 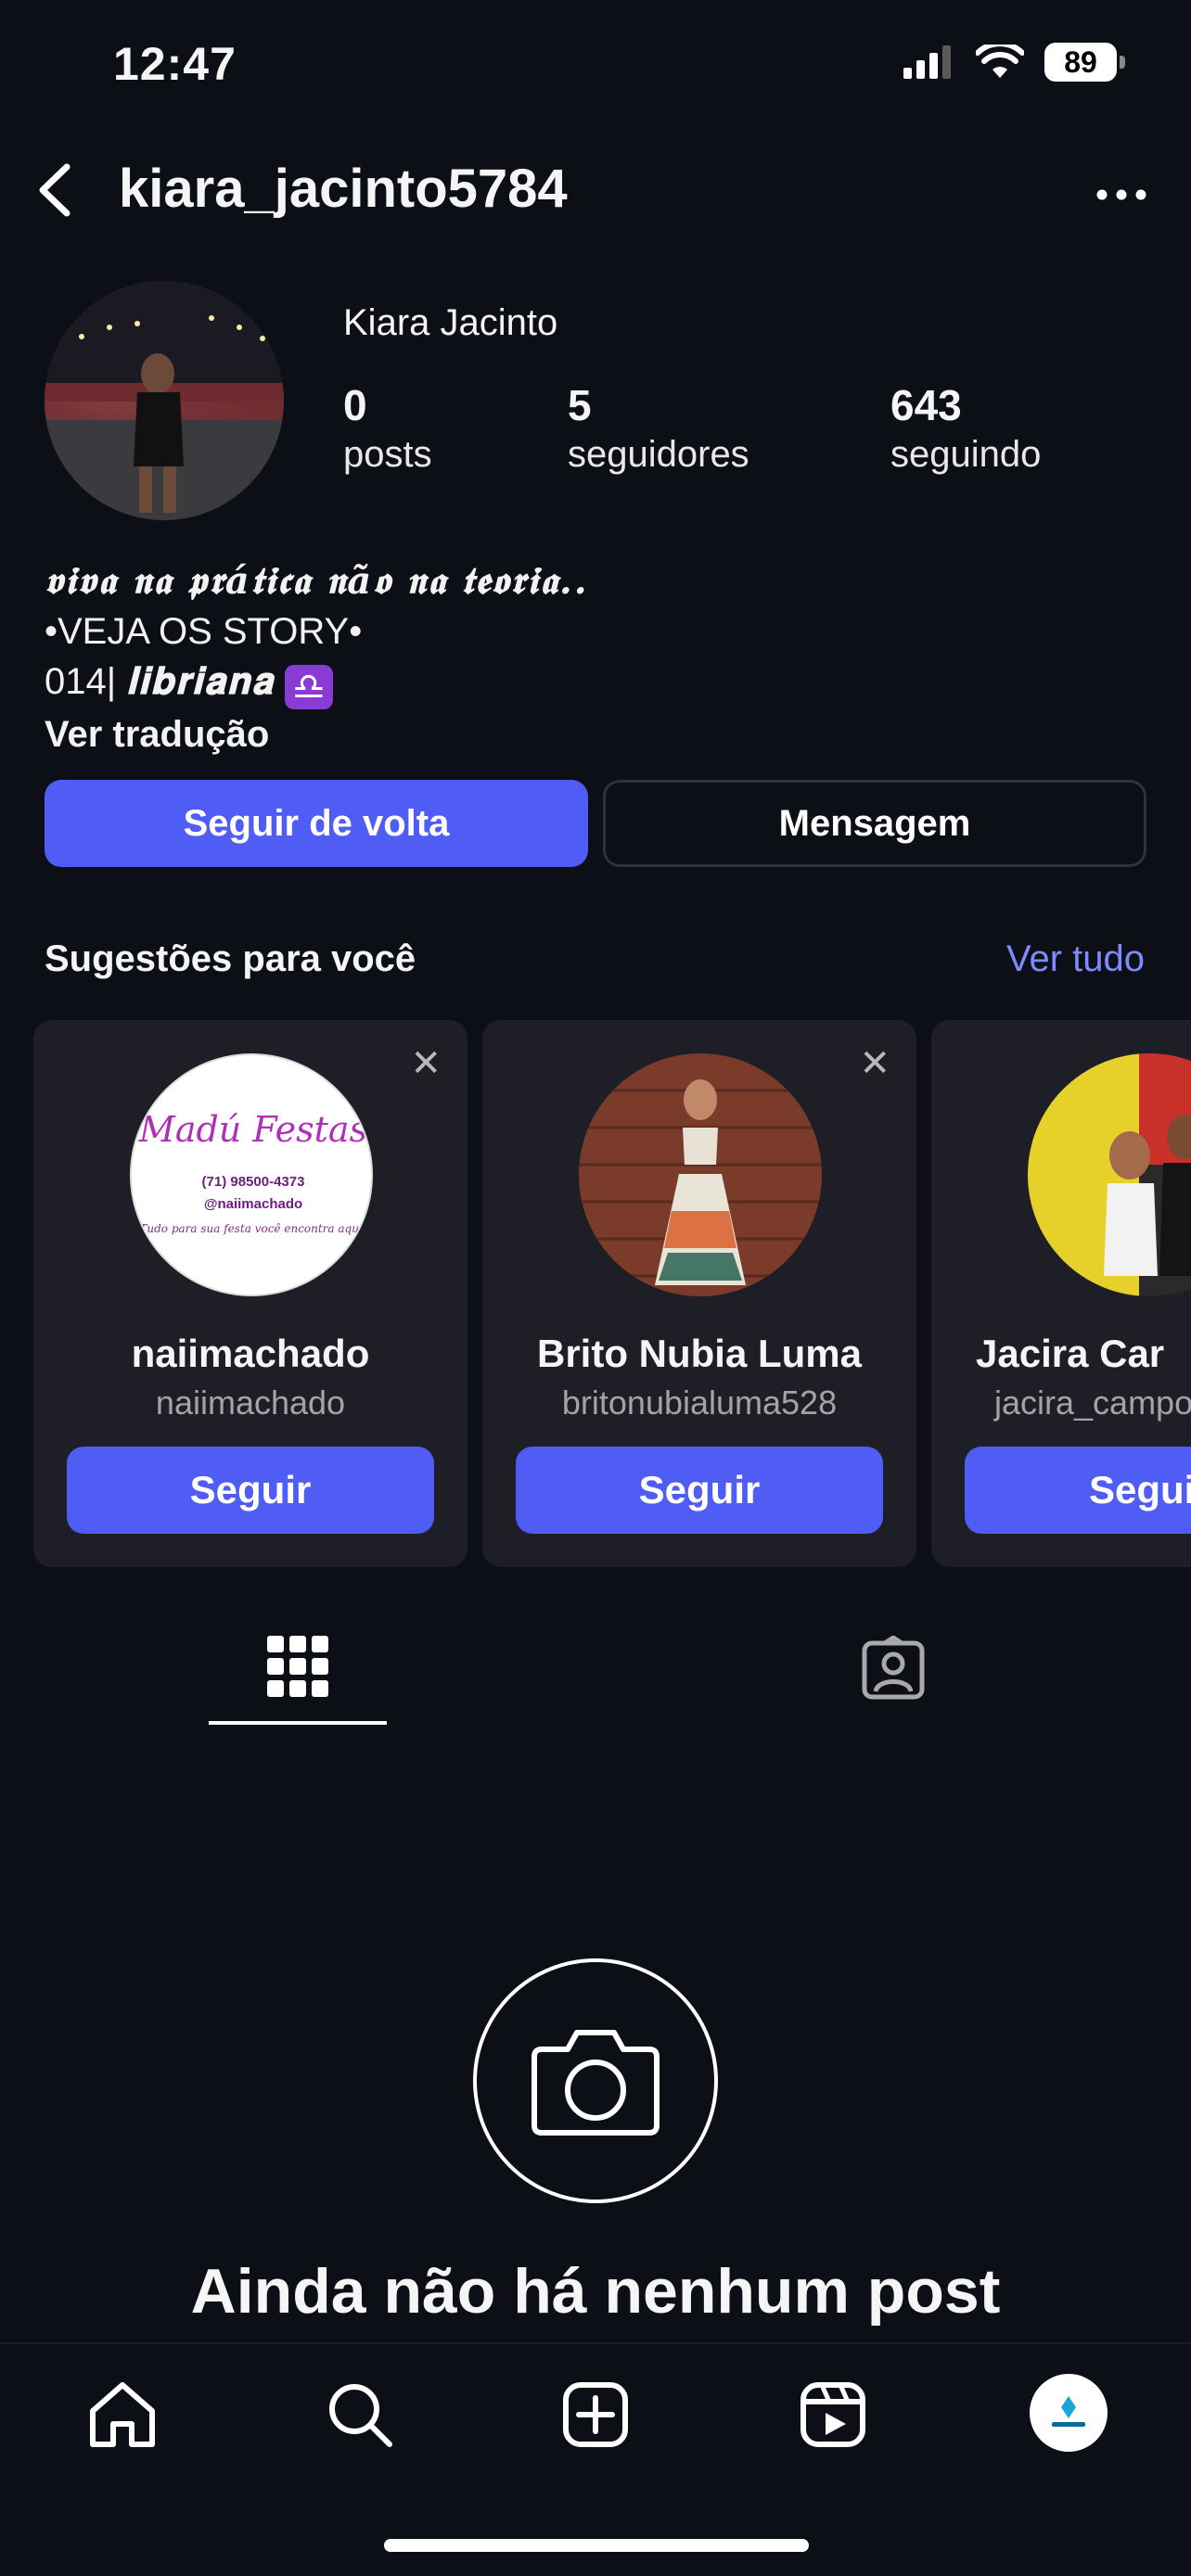 I want to click on see-translation-link: Ver tradução, so click(x=317, y=734).